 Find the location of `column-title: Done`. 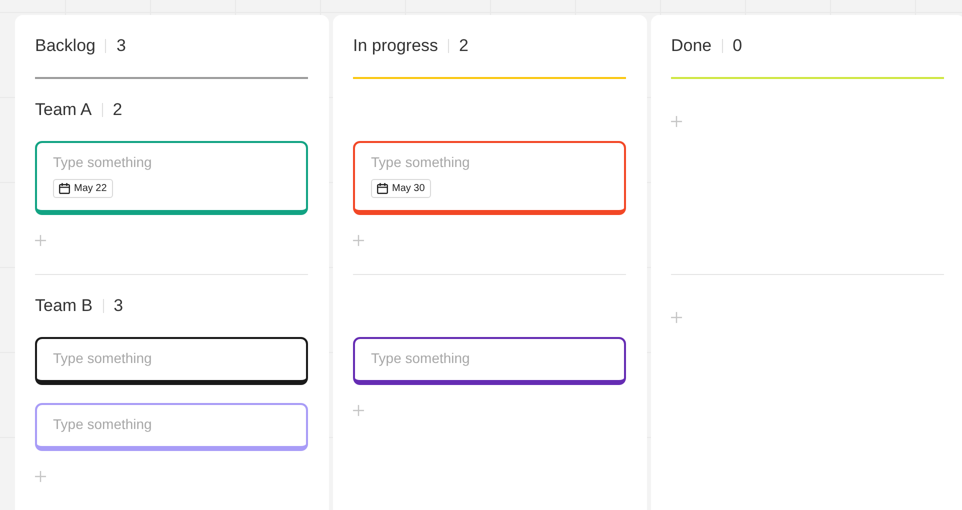

column-title: Done is located at coordinates (691, 46).